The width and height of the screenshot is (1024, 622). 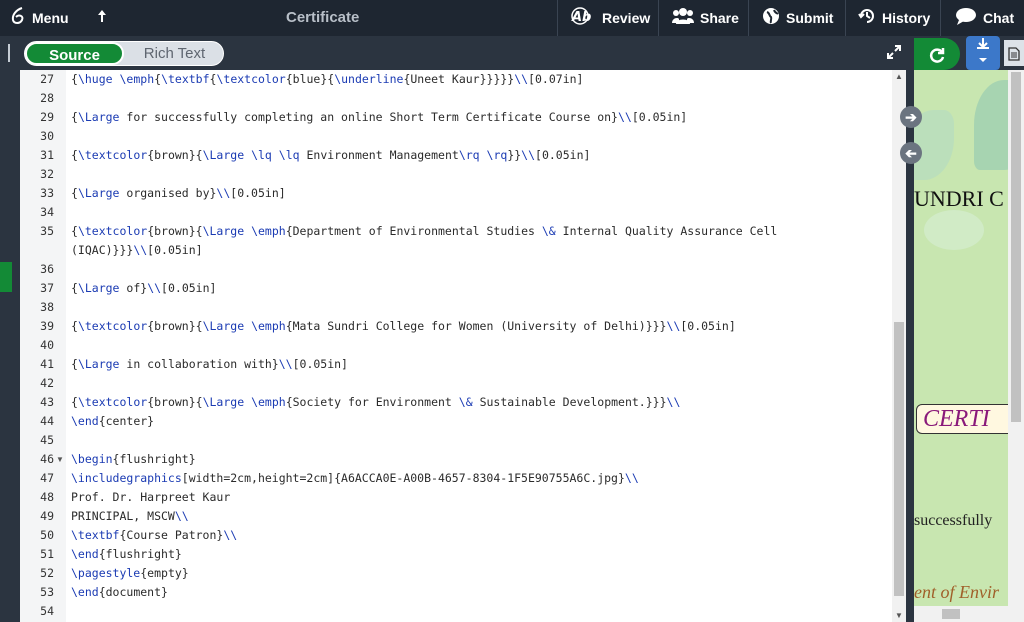 What do you see at coordinates (112, 421) in the screenshot?
I see `code-line: \end{center}` at bounding box center [112, 421].